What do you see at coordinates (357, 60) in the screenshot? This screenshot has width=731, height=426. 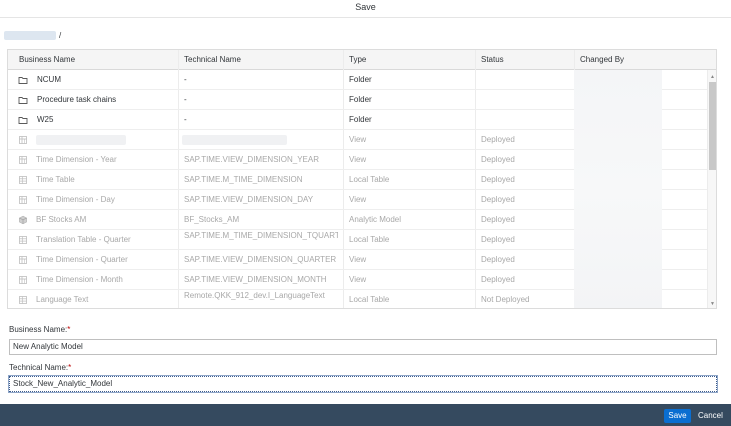 I see `header-type: Type` at bounding box center [357, 60].